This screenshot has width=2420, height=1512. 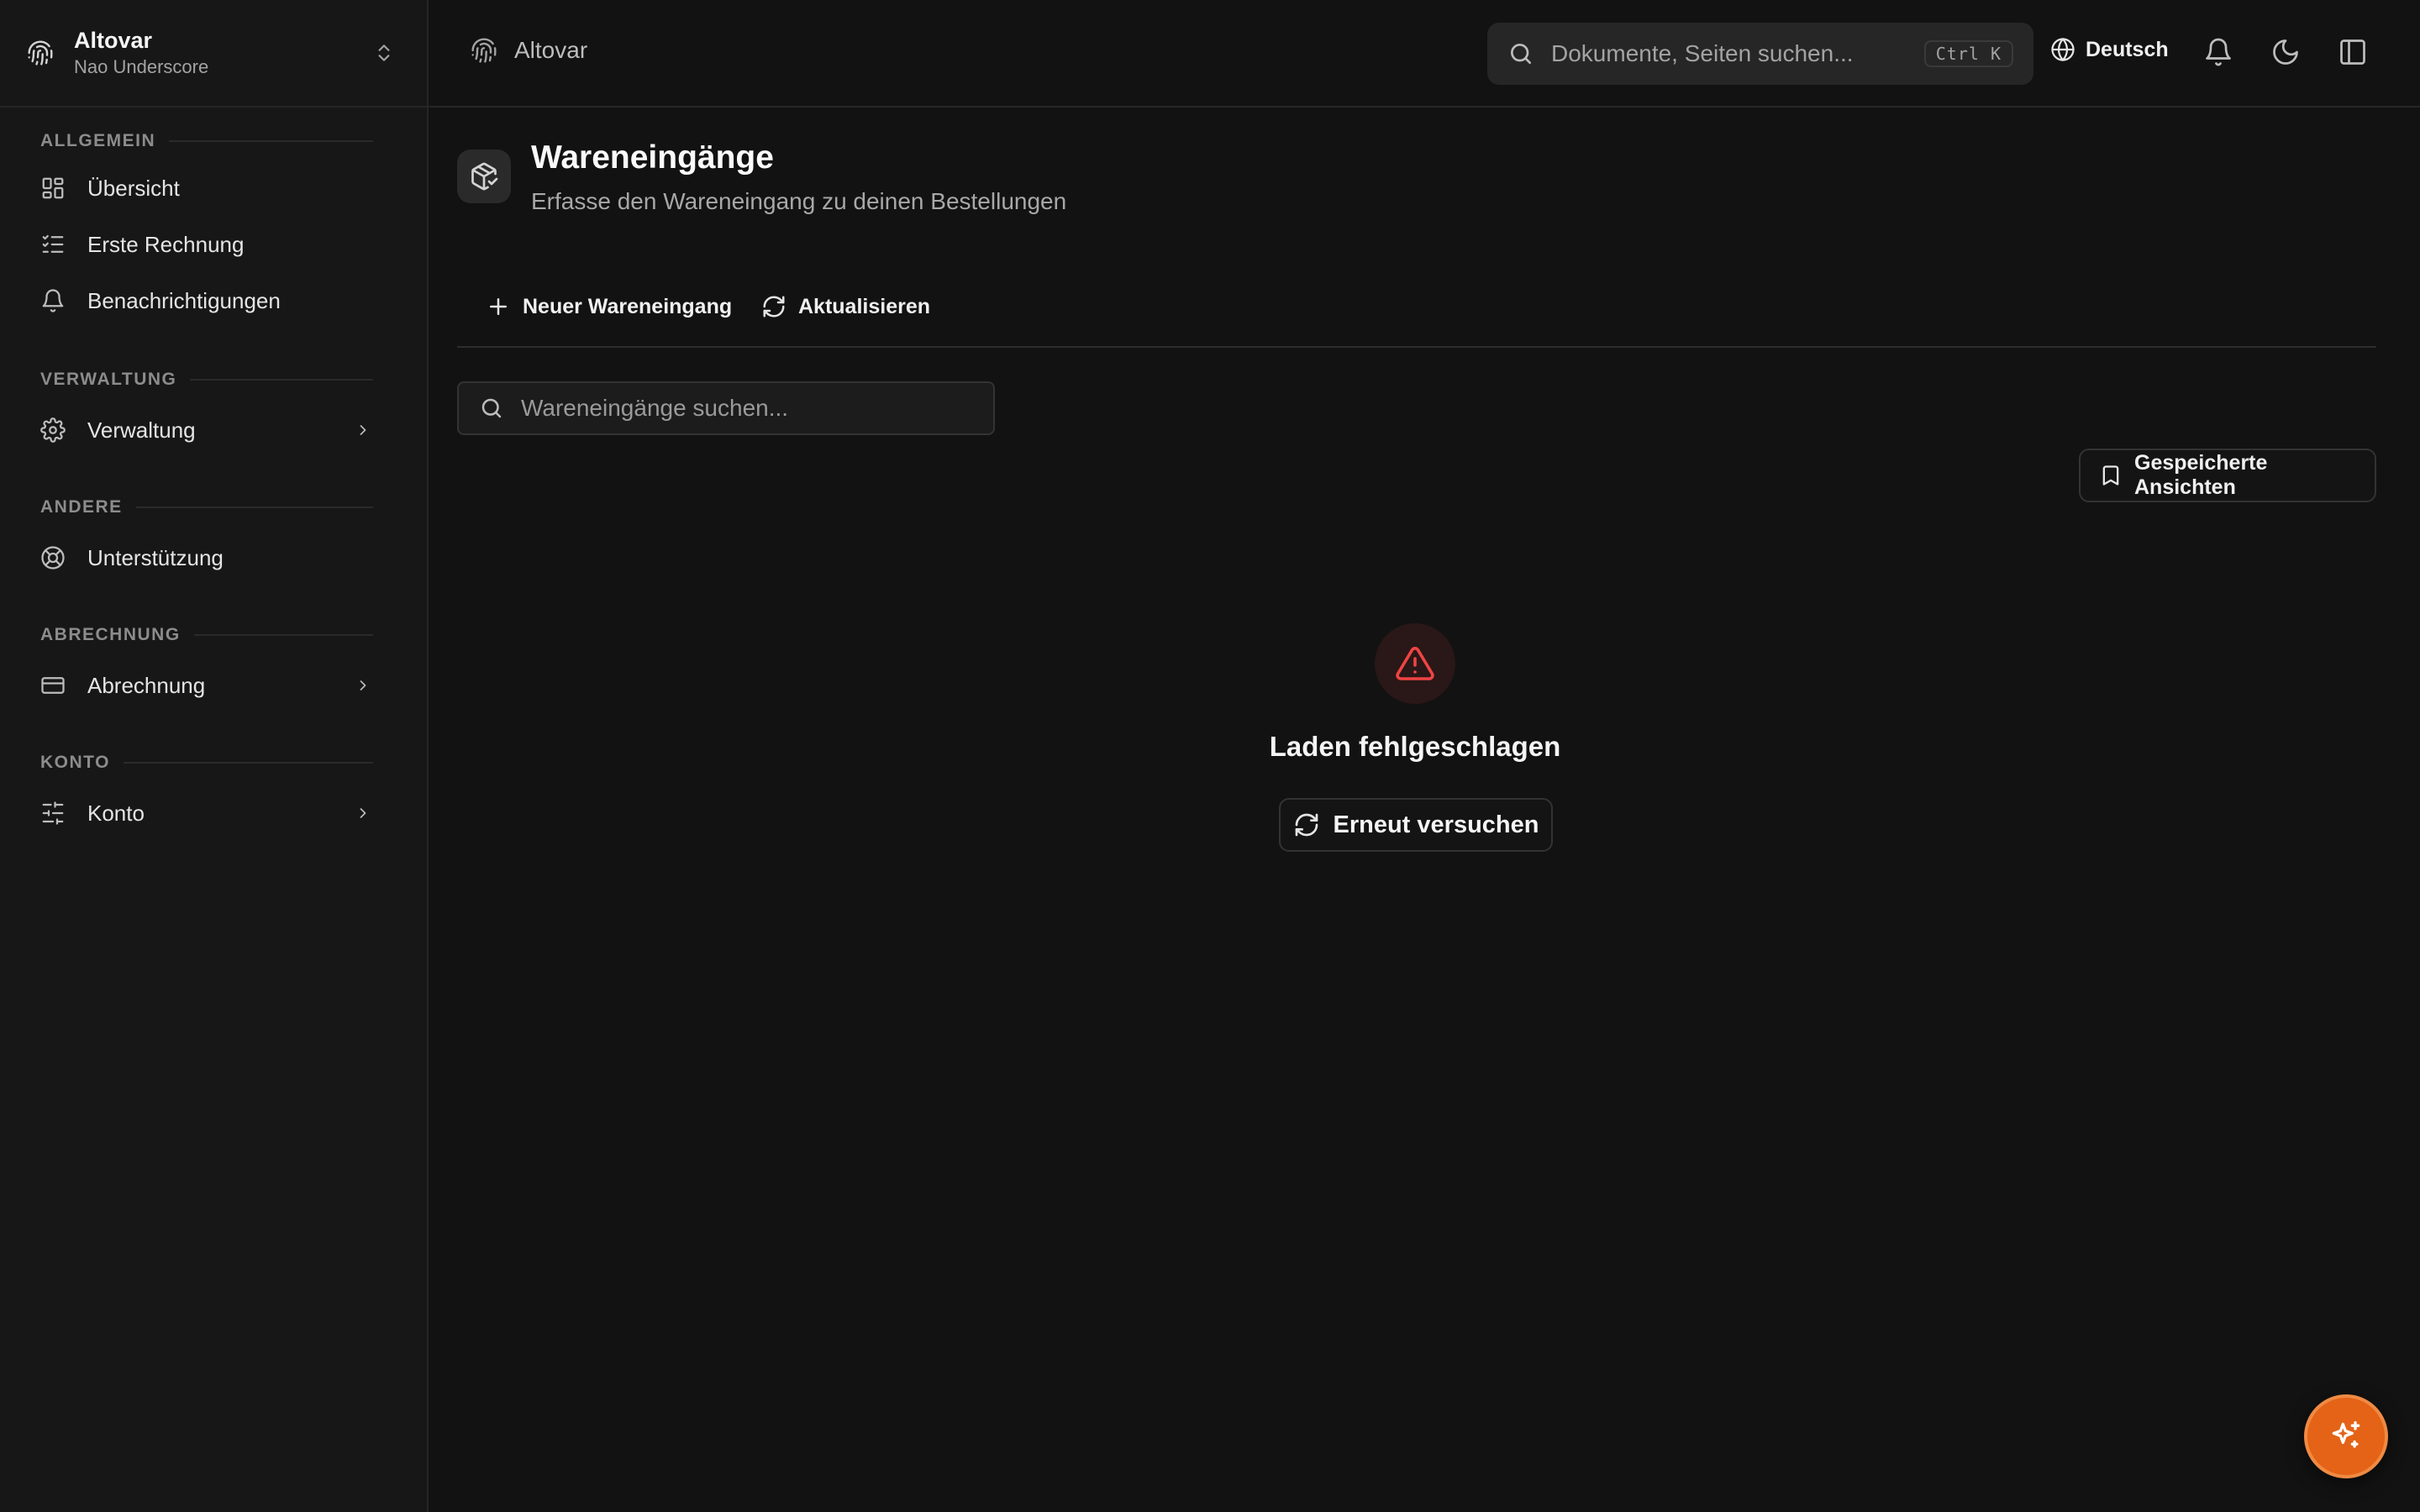 I want to click on action-toolbar: Neuer Wareneingang Aktualisieren, so click(x=1416, y=315).